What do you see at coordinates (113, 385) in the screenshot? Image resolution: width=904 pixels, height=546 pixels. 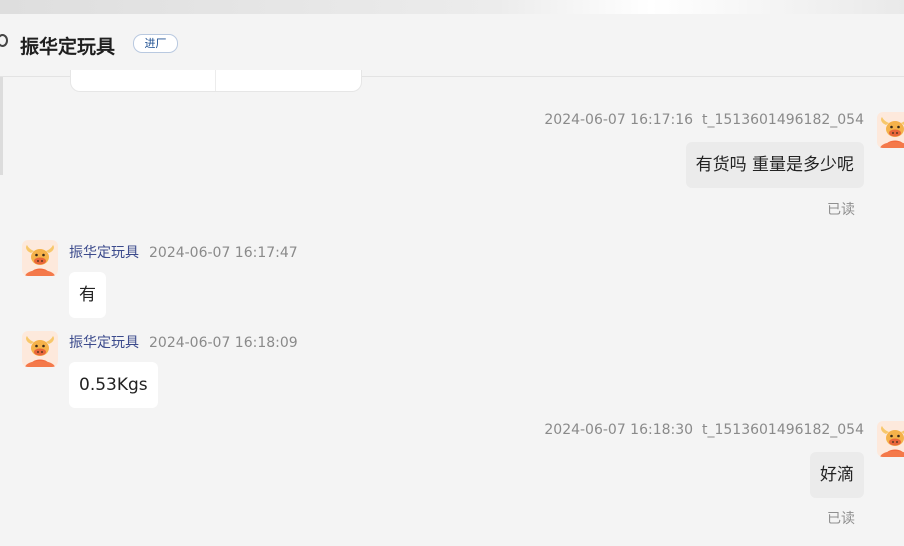 I see `message-bubble-incoming: 0.53Kgs` at bounding box center [113, 385].